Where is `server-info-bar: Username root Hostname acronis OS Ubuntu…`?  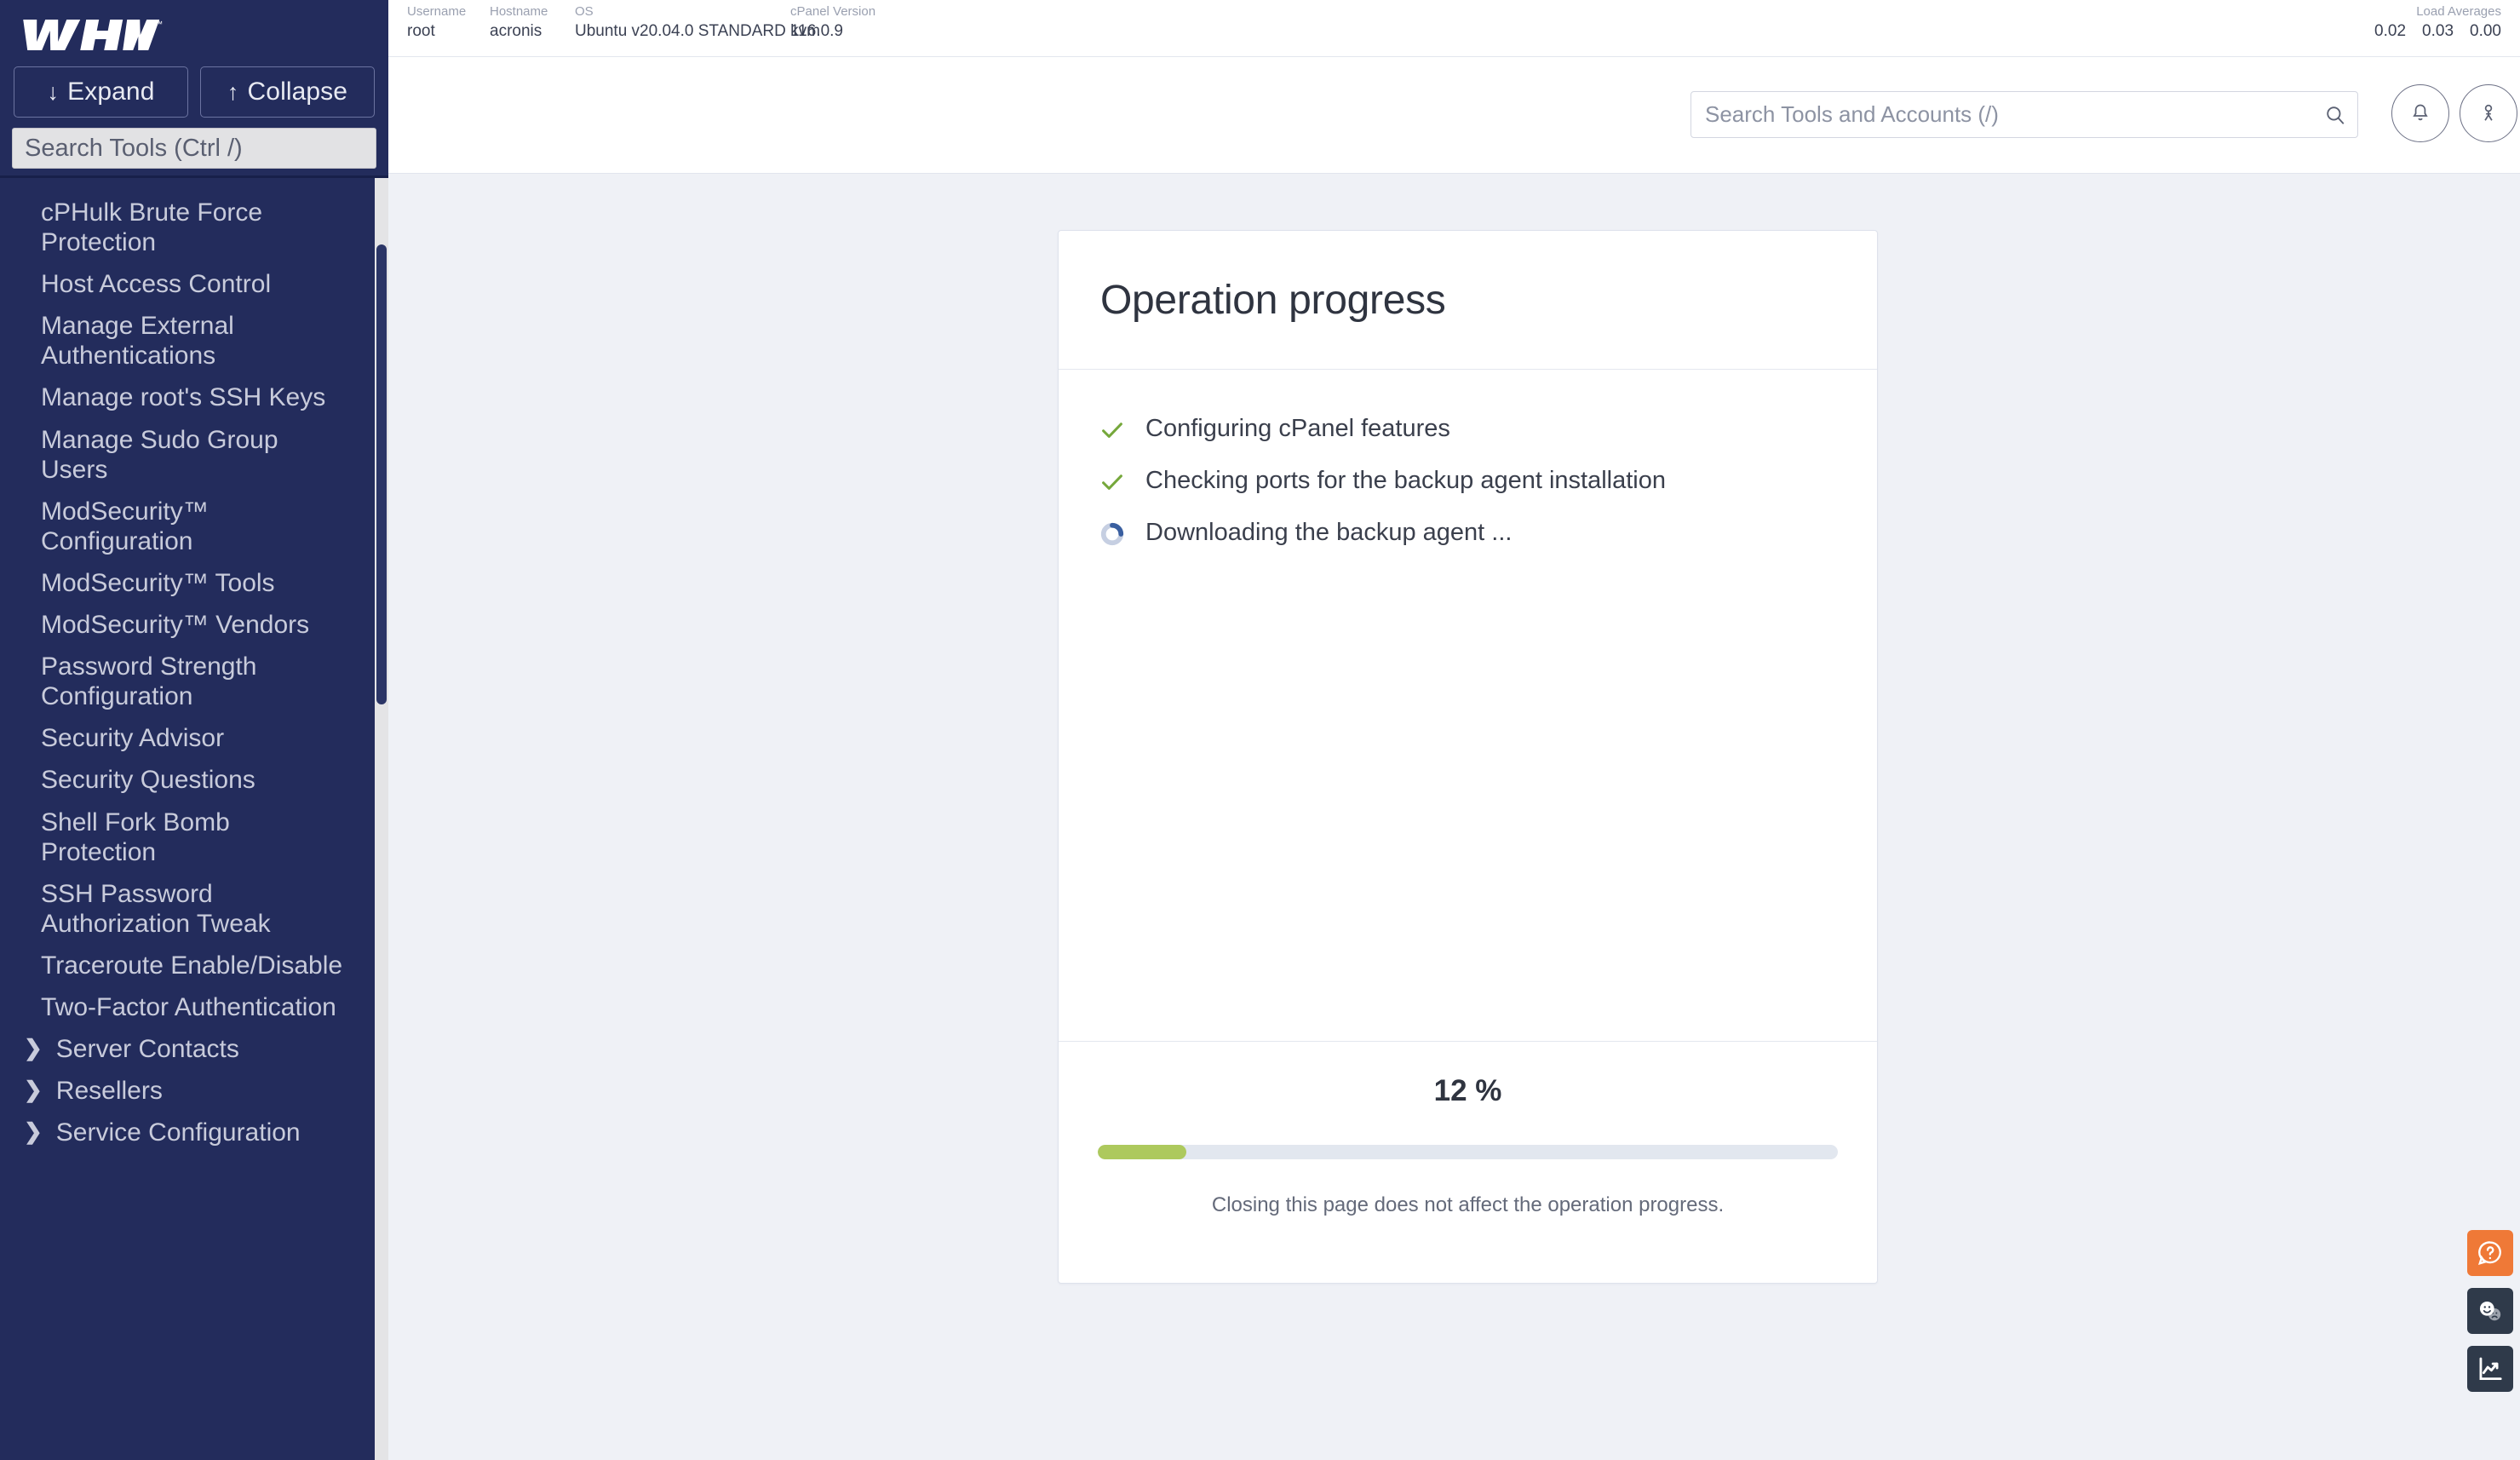
server-info-bar: Username root Hostname acronis OS Ubuntu… is located at coordinates (1454, 28).